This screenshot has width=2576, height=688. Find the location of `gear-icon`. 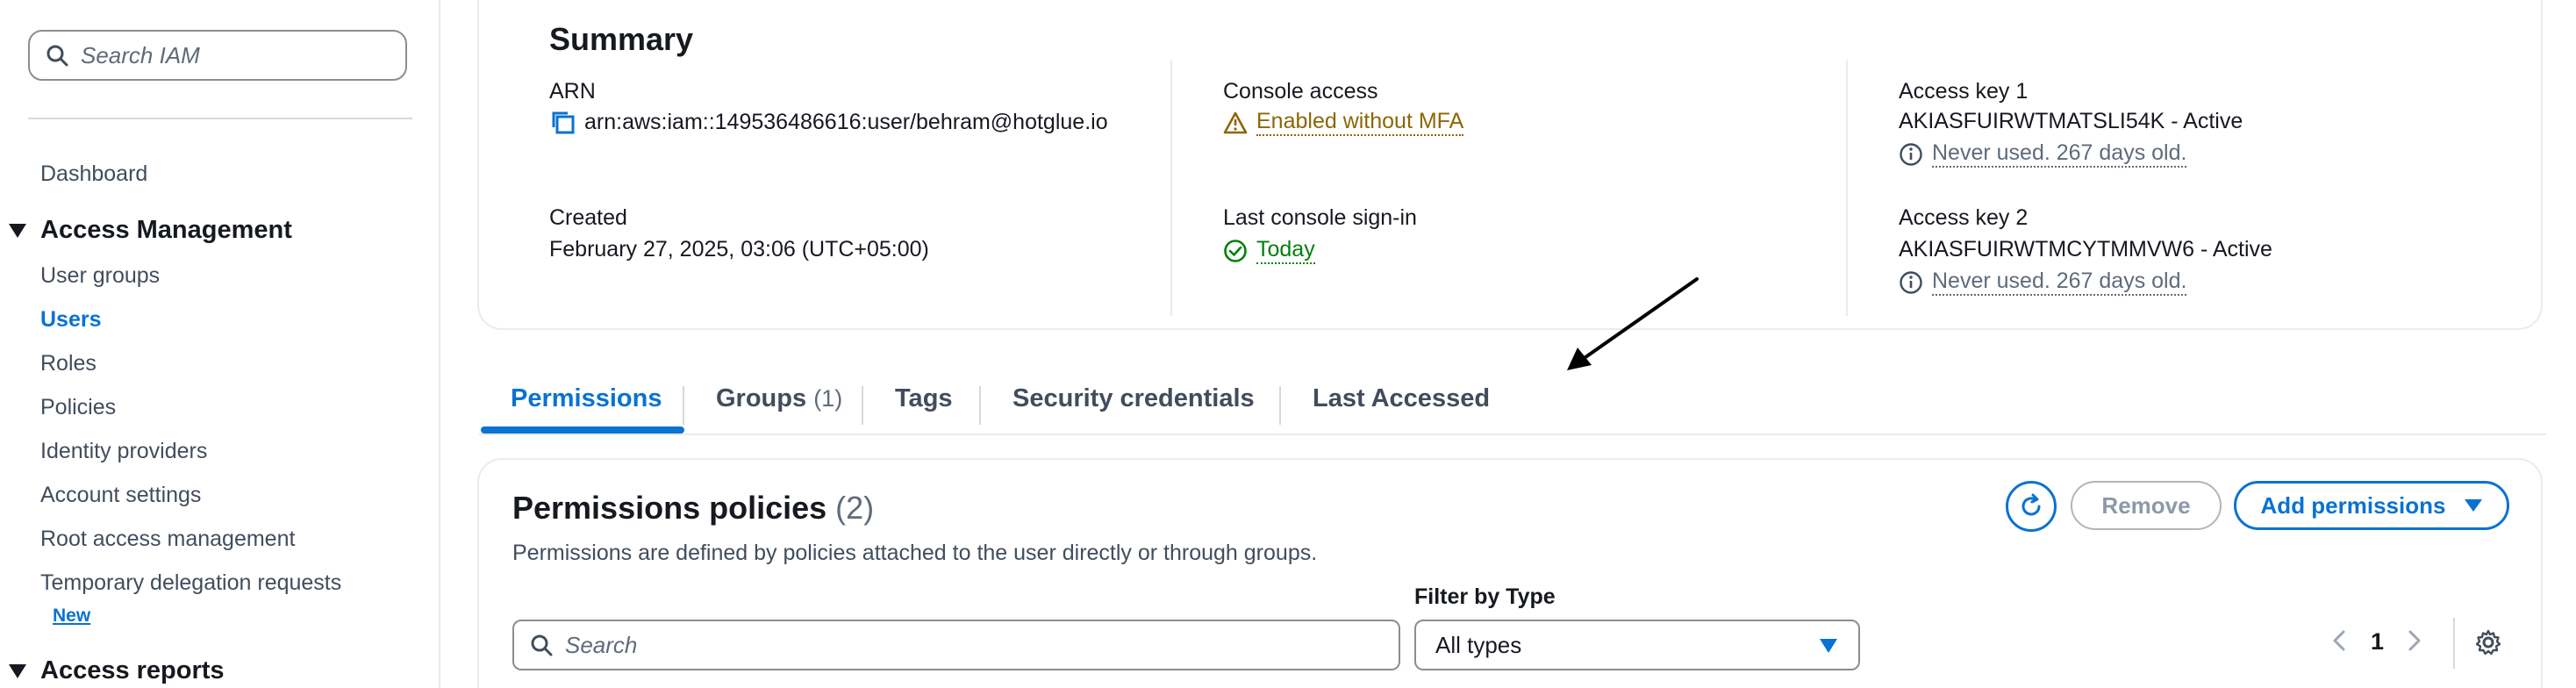

gear-icon is located at coordinates (2488, 642).